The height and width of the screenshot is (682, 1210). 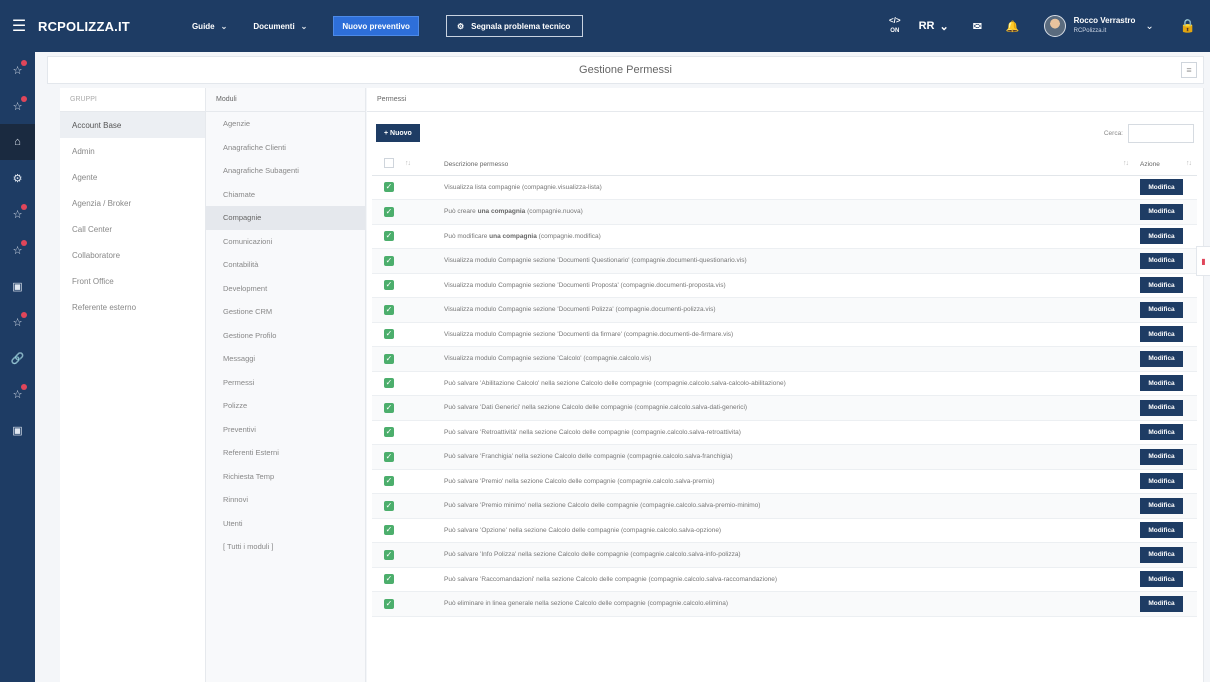 What do you see at coordinates (132, 281) in the screenshot?
I see `group-item: Front Office` at bounding box center [132, 281].